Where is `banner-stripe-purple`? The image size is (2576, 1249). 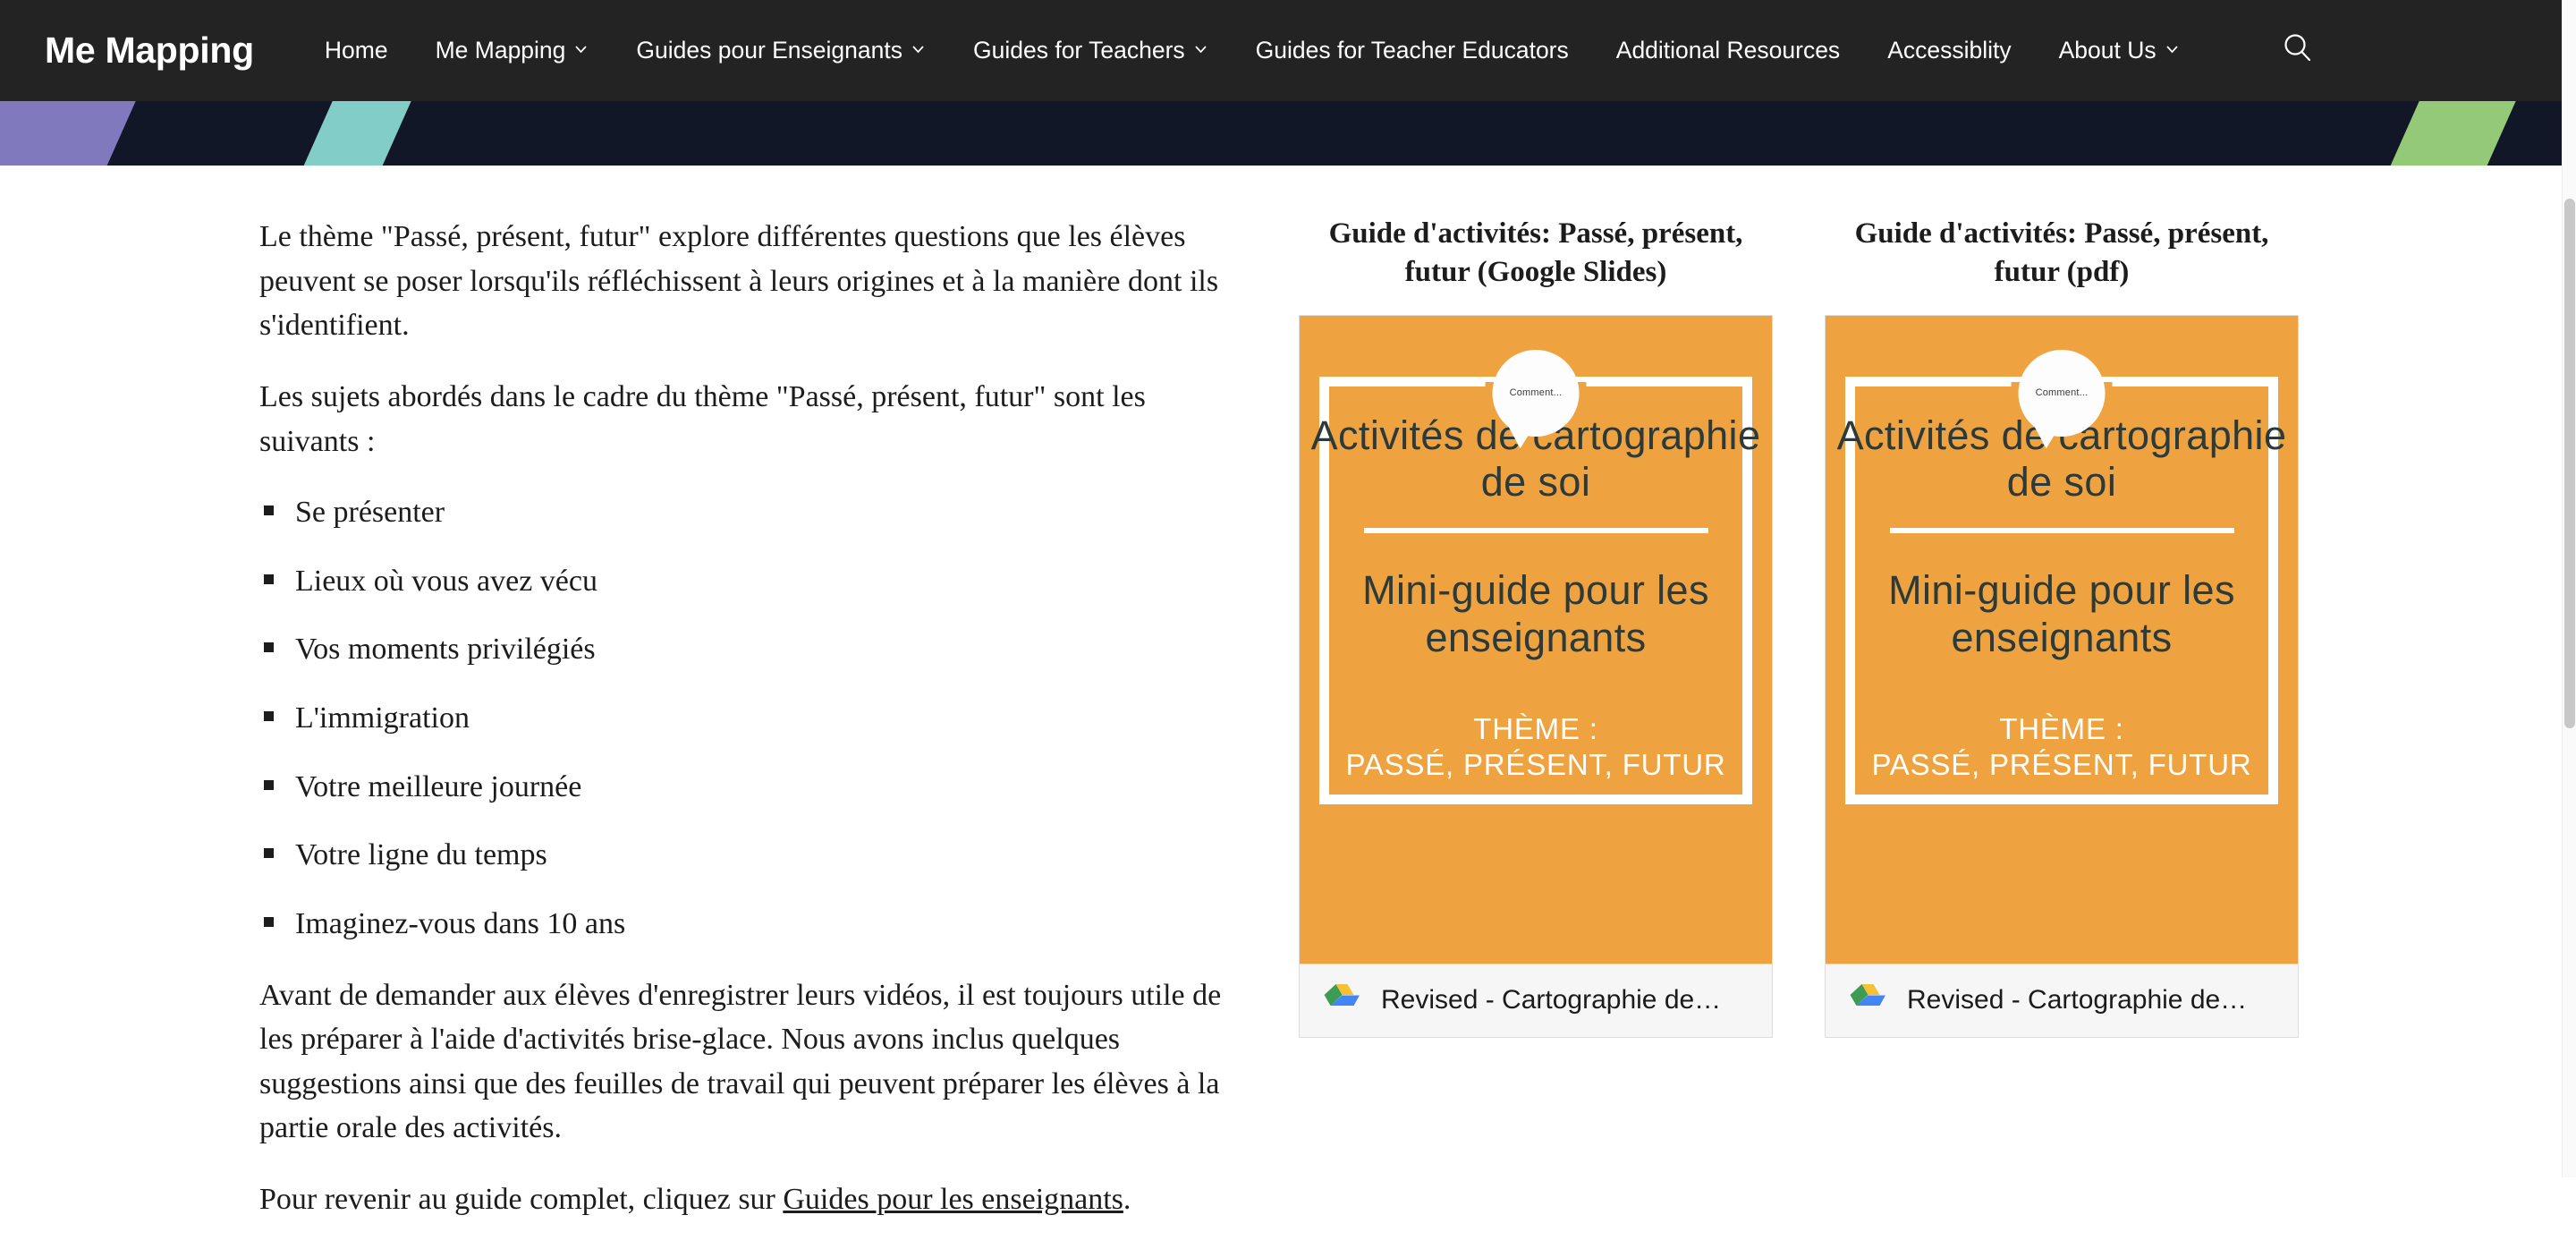 banner-stripe-purple is located at coordinates (80, 133).